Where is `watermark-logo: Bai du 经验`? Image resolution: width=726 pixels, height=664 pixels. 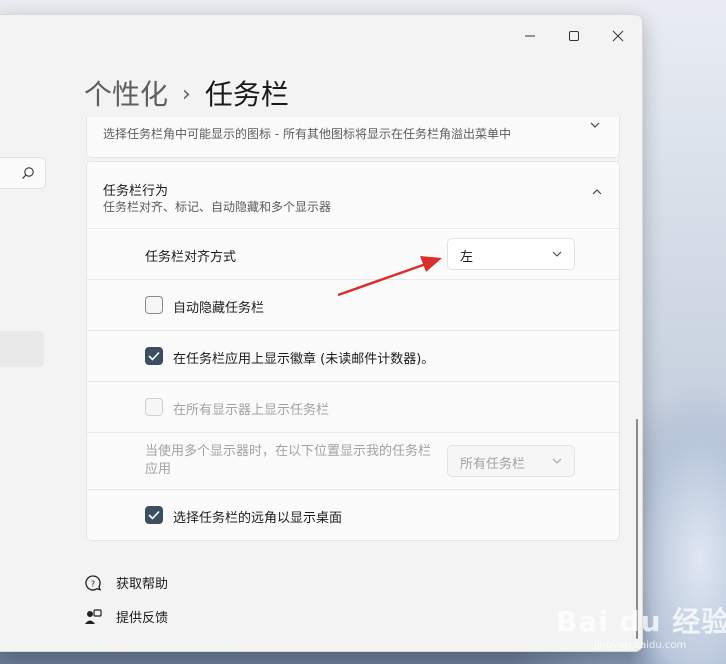 watermark-logo: Bai du 经验 is located at coordinates (641, 621).